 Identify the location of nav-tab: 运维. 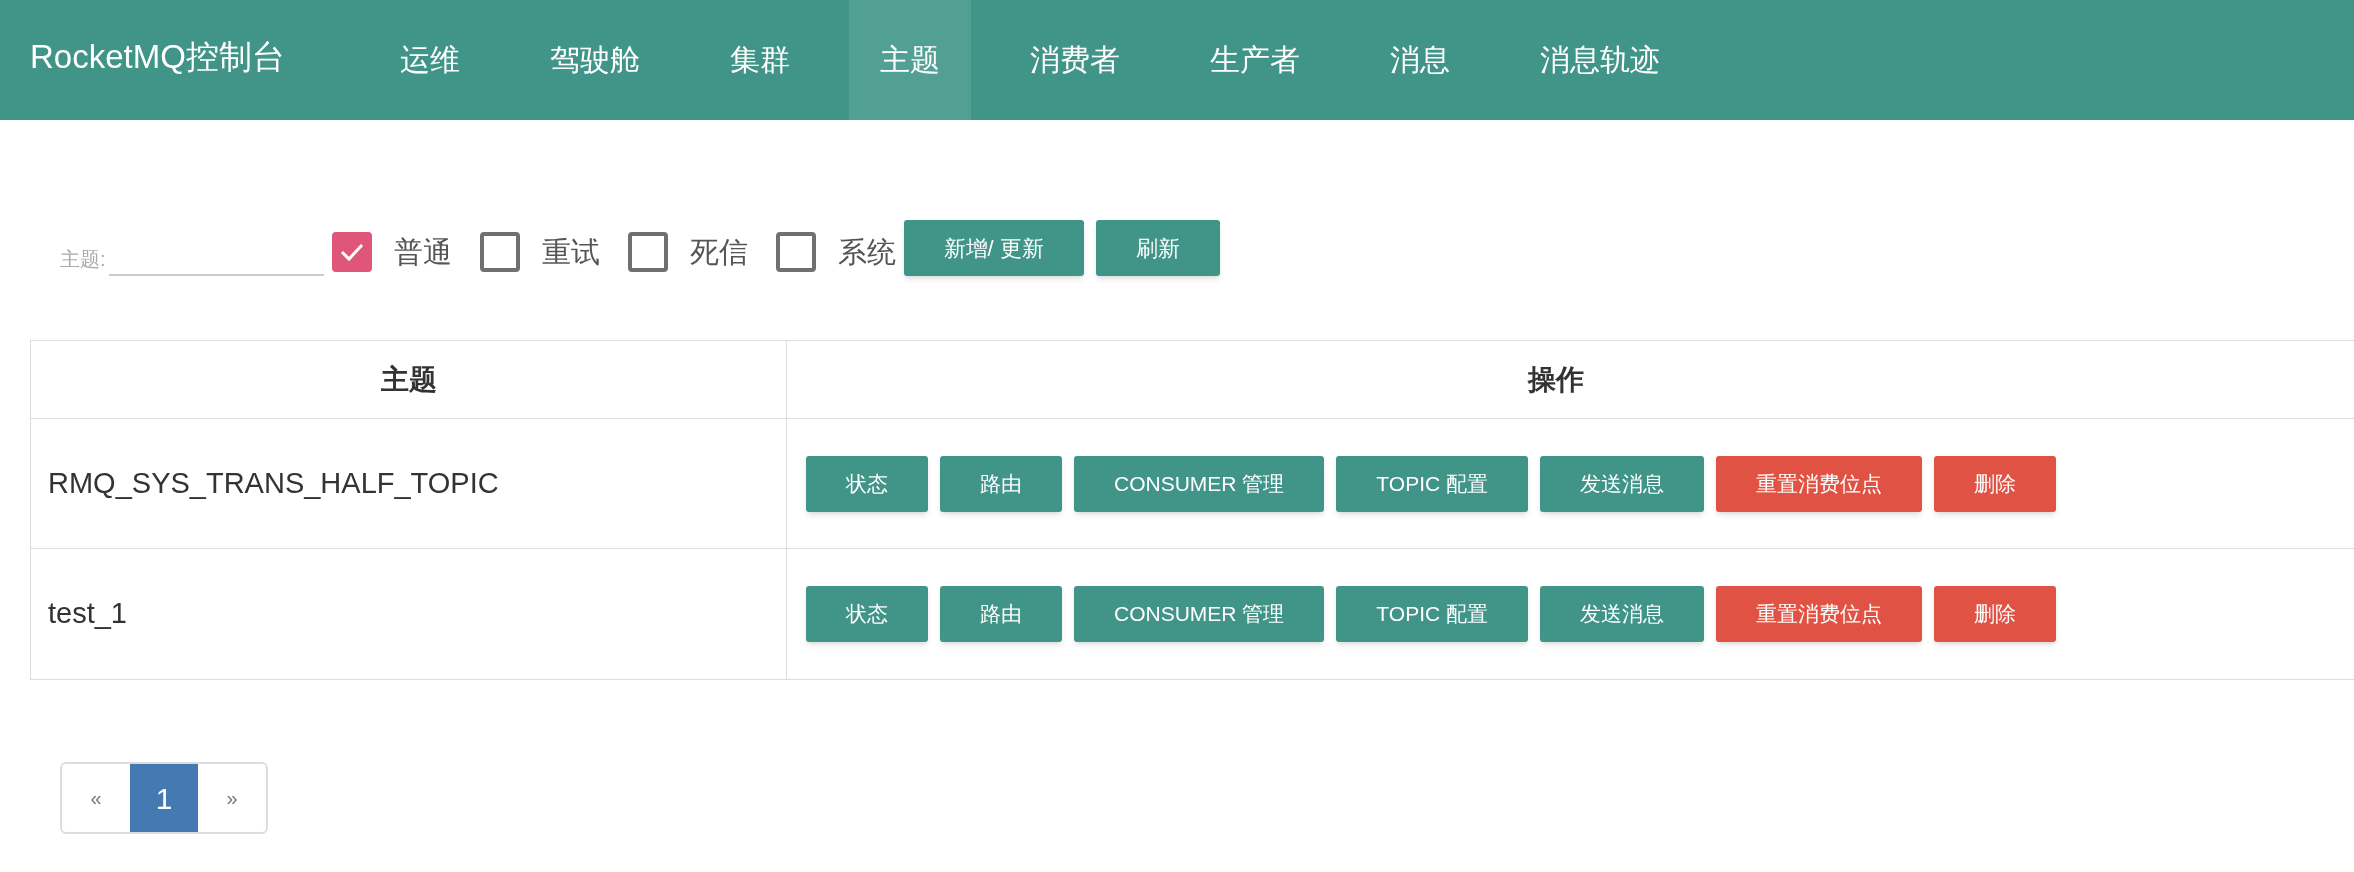
(430, 60).